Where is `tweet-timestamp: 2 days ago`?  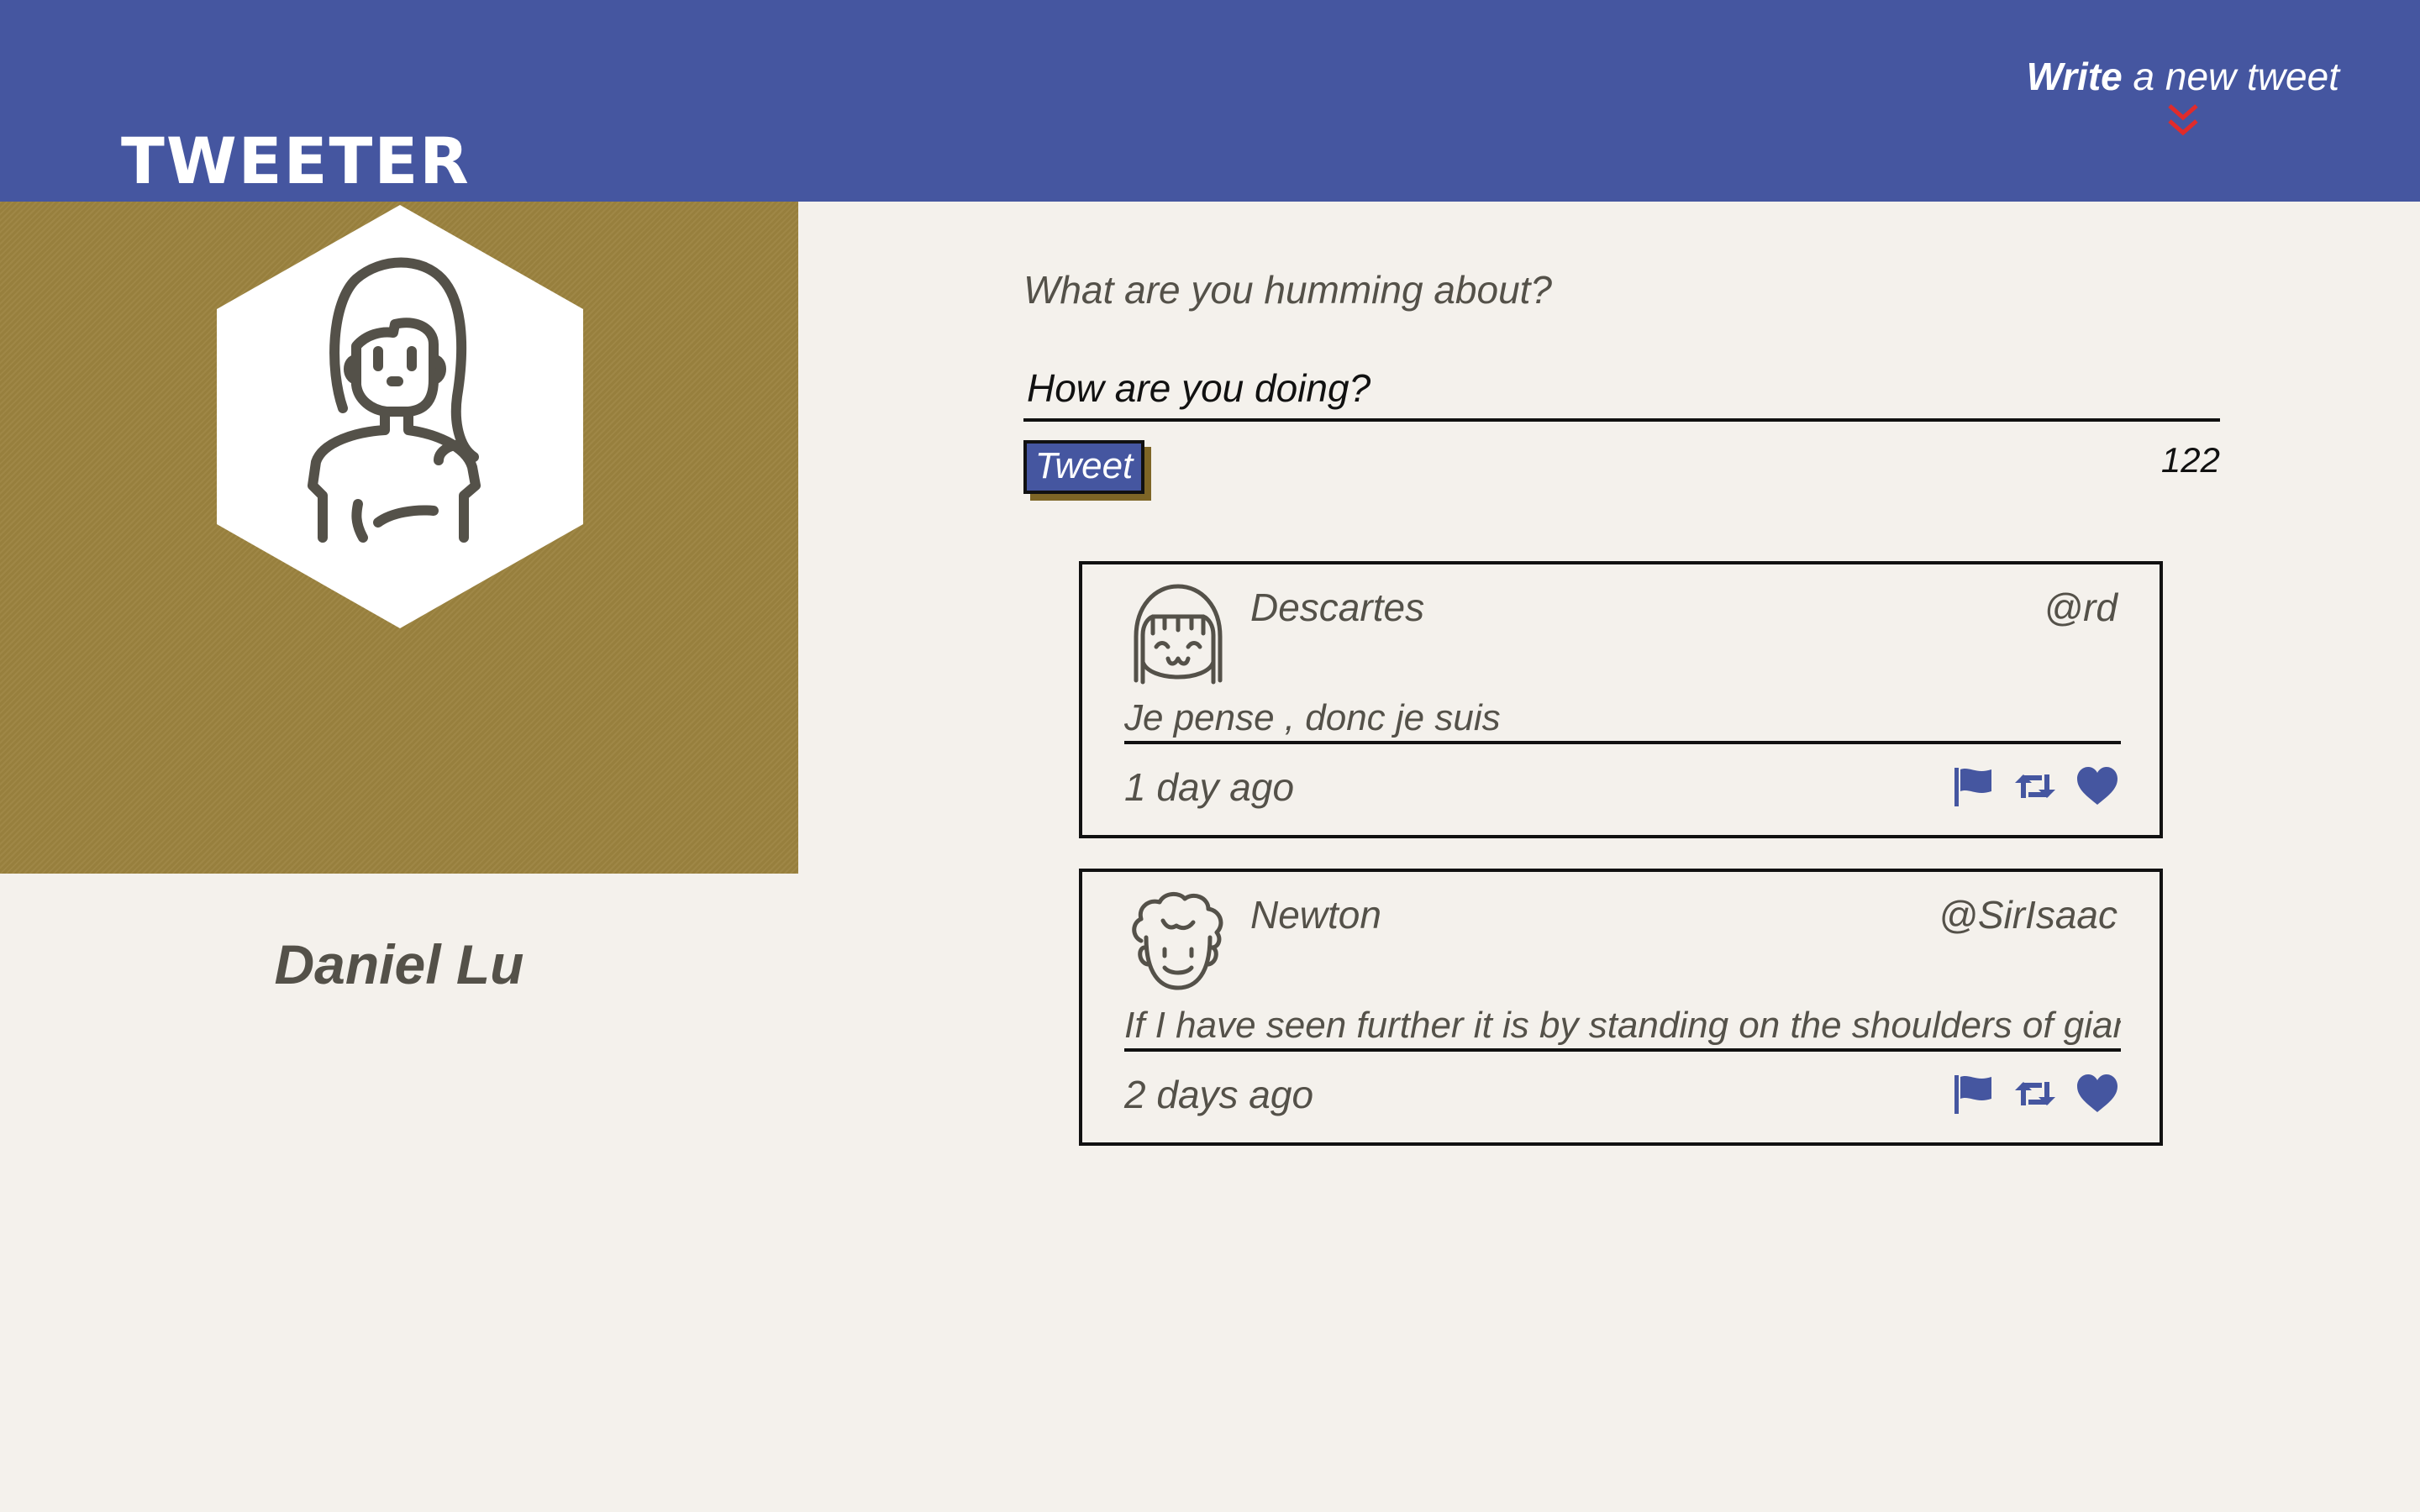 tweet-timestamp: 2 days ago is located at coordinates (1219, 1094).